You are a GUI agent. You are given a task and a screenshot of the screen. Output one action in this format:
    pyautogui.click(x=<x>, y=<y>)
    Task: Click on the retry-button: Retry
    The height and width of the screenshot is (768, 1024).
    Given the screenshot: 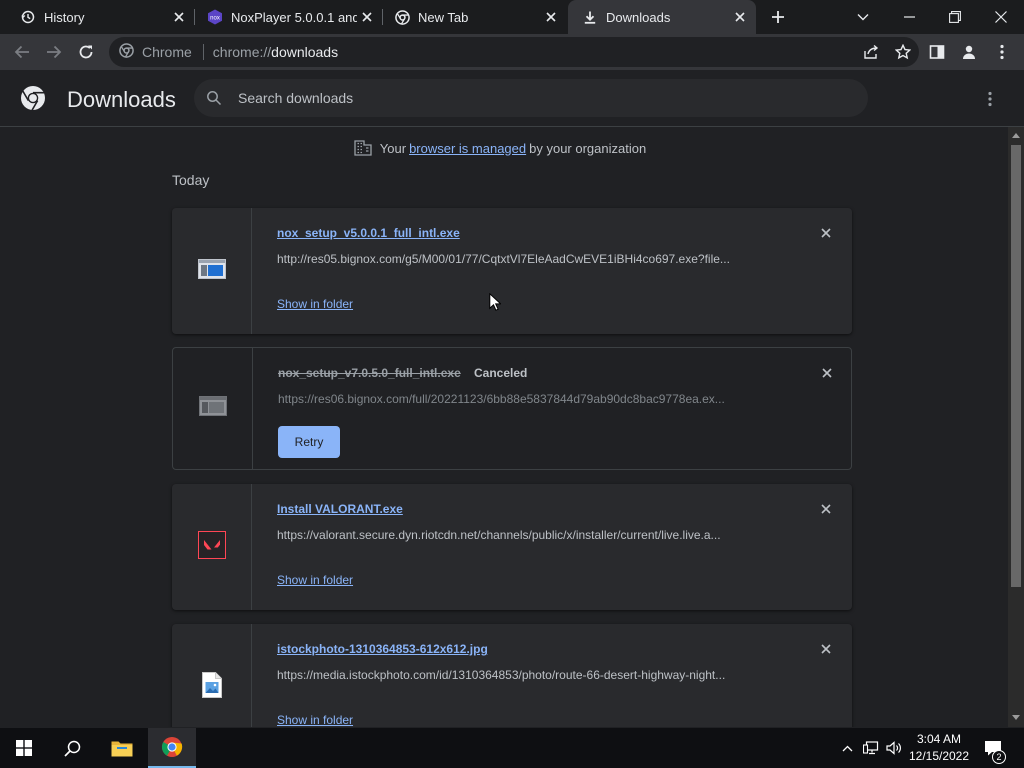 What is the action you would take?
    pyautogui.click(x=309, y=442)
    